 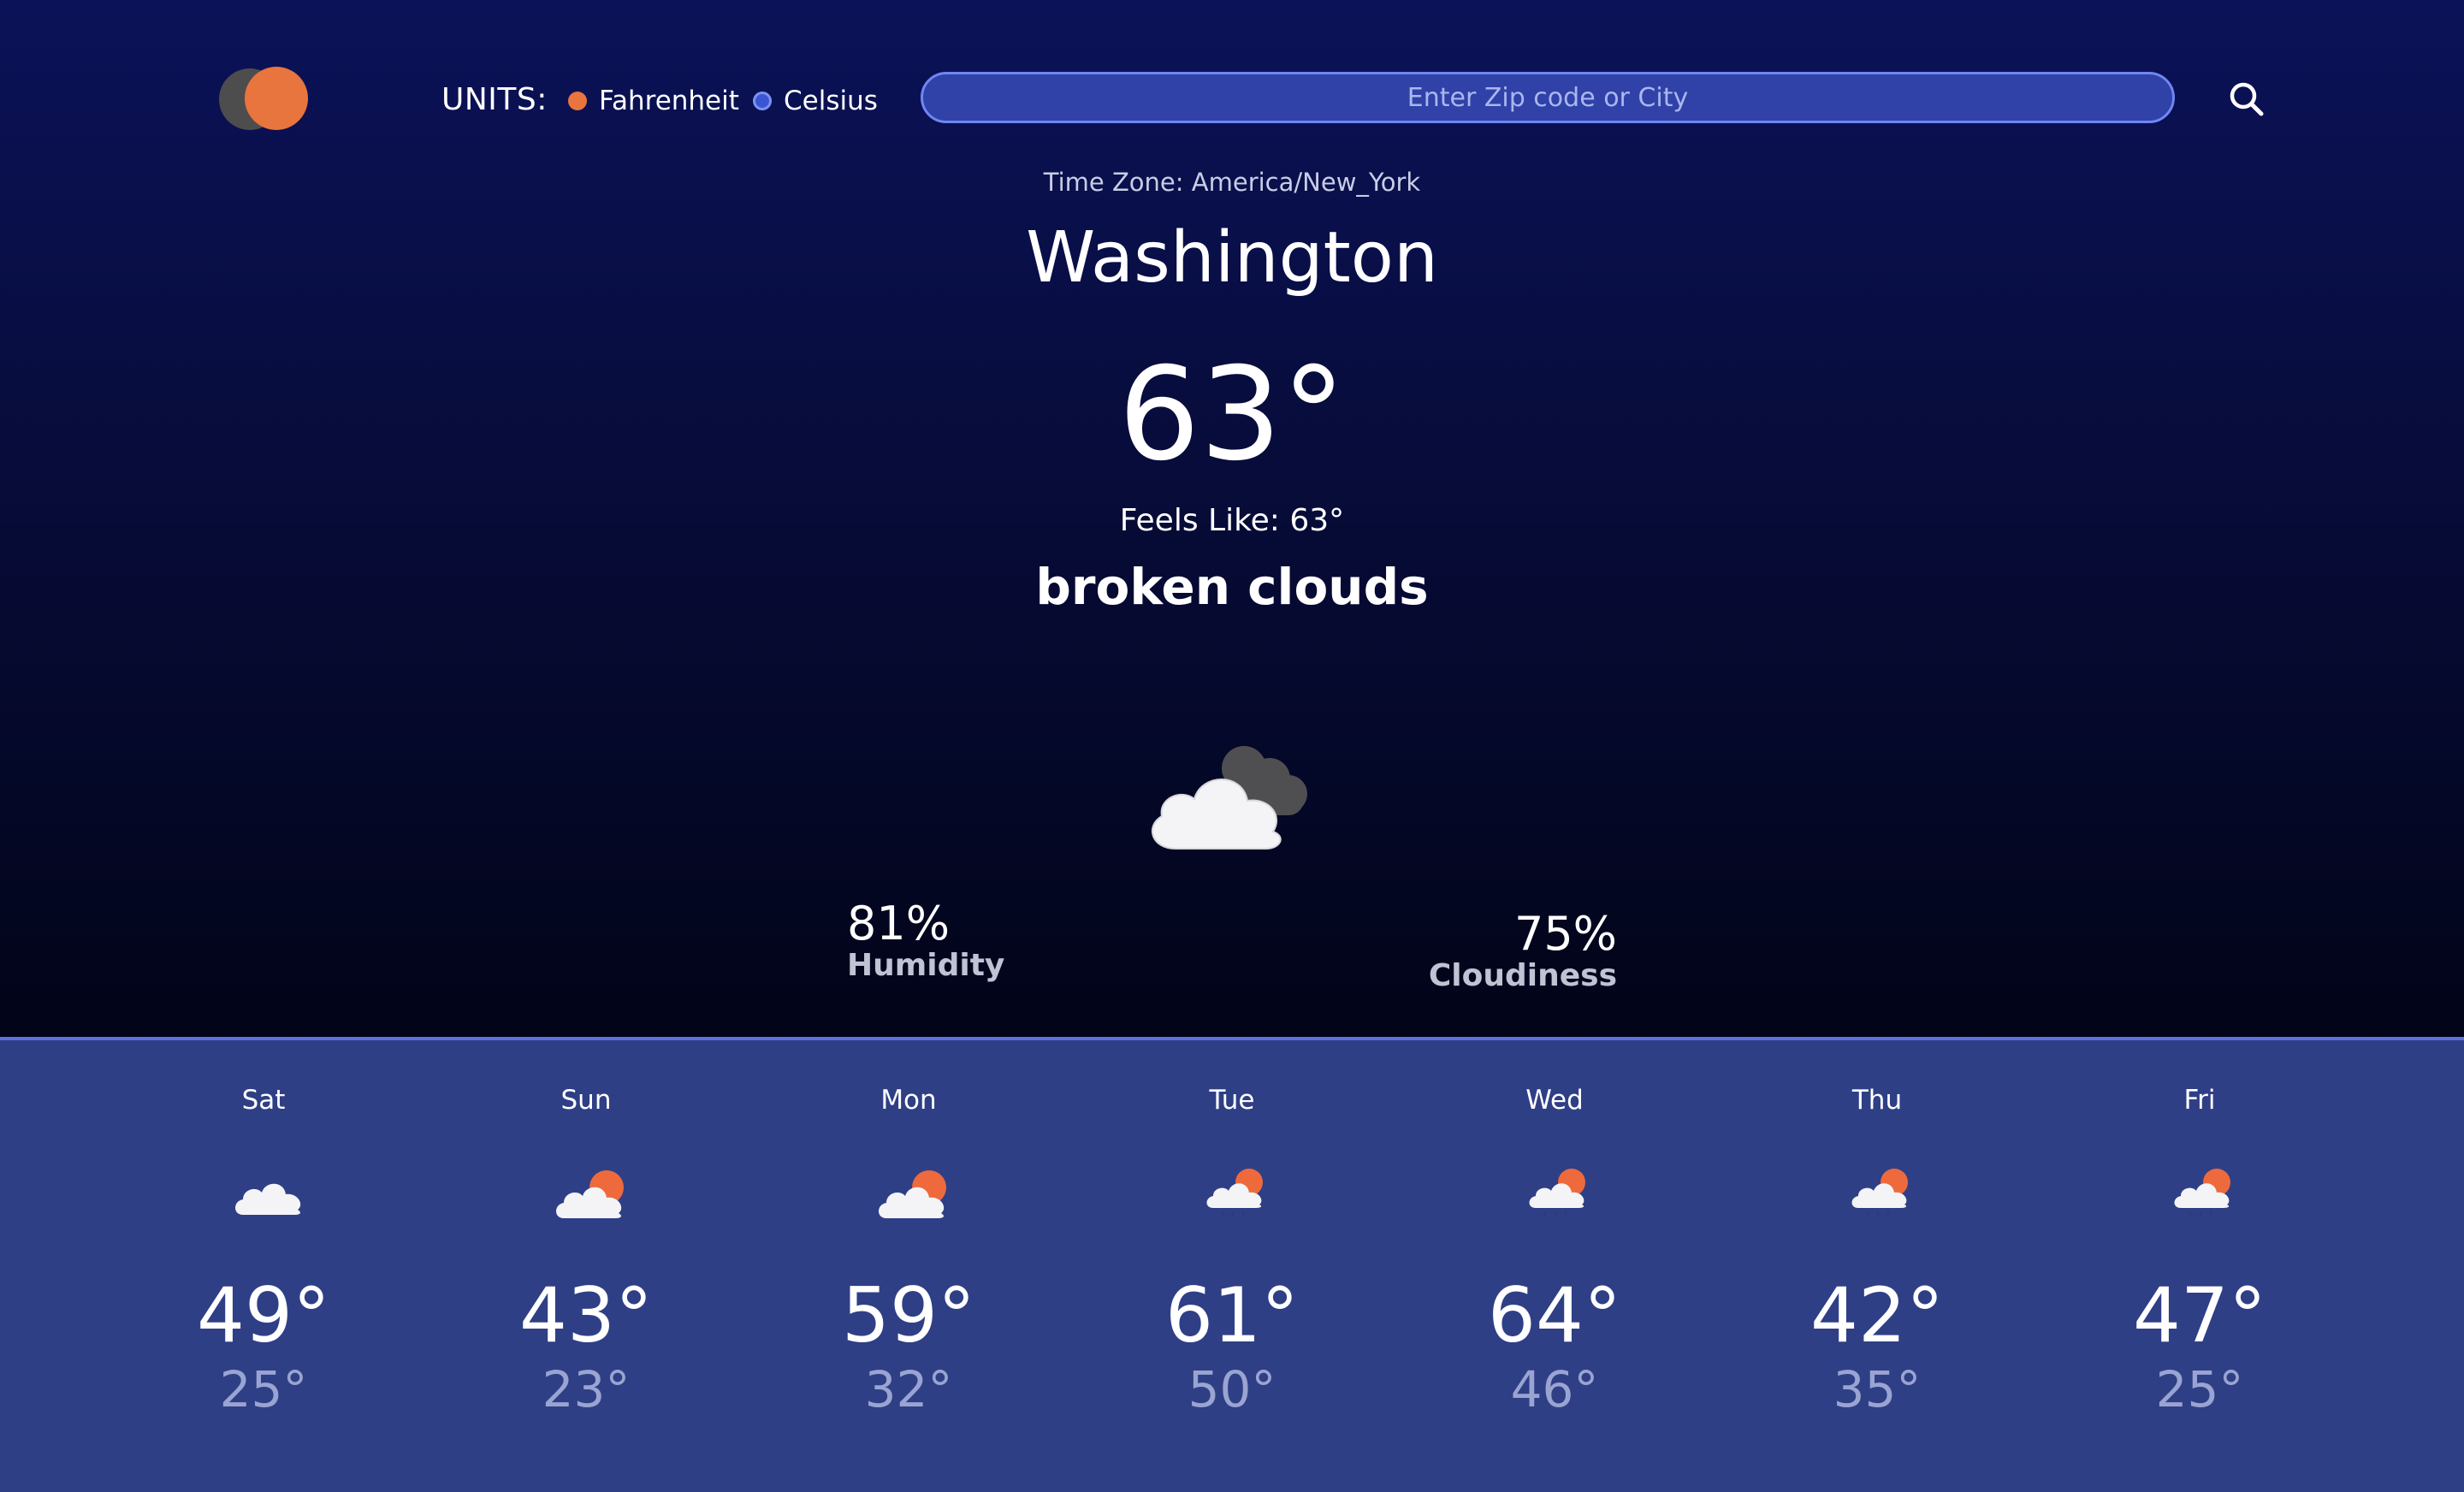 I want to click on city-name: Washington, so click(x=1232, y=258).